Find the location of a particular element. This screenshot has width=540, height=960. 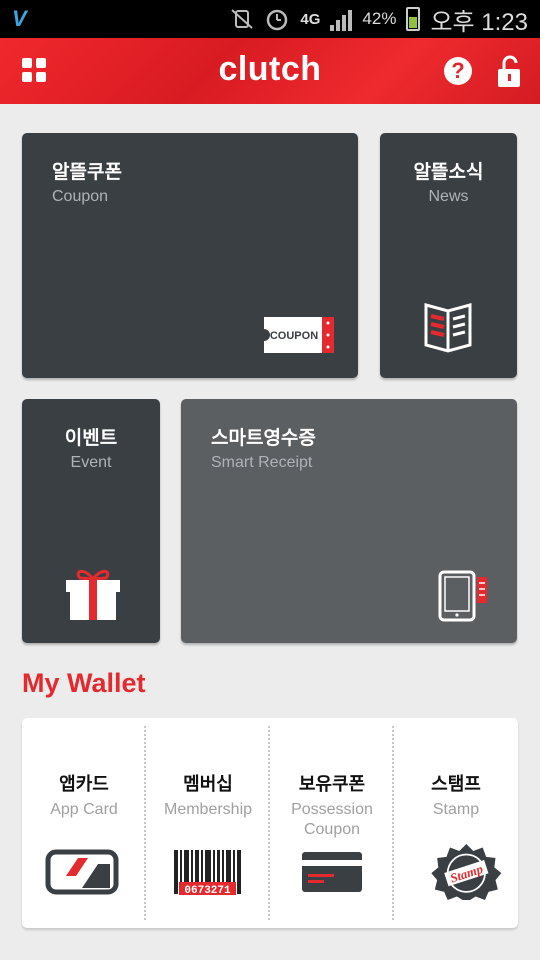

membership-item: 멤버십 Membership 0673271 is located at coordinates (208, 823).